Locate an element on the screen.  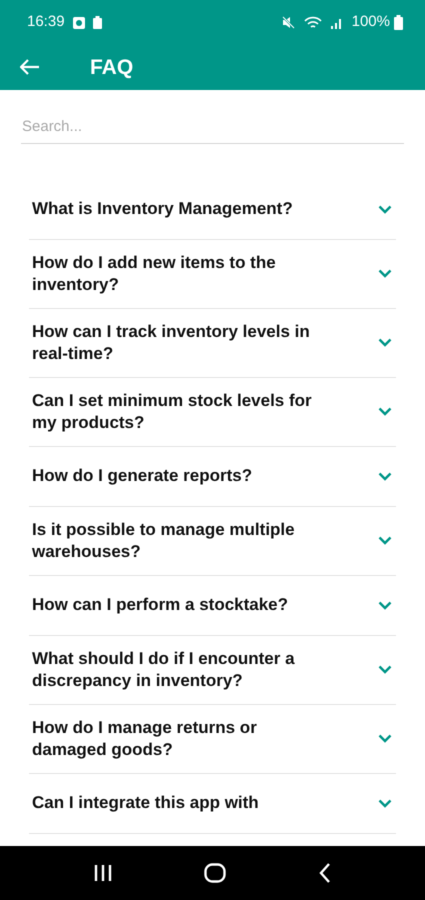
page-title: FAQ is located at coordinates (112, 67).